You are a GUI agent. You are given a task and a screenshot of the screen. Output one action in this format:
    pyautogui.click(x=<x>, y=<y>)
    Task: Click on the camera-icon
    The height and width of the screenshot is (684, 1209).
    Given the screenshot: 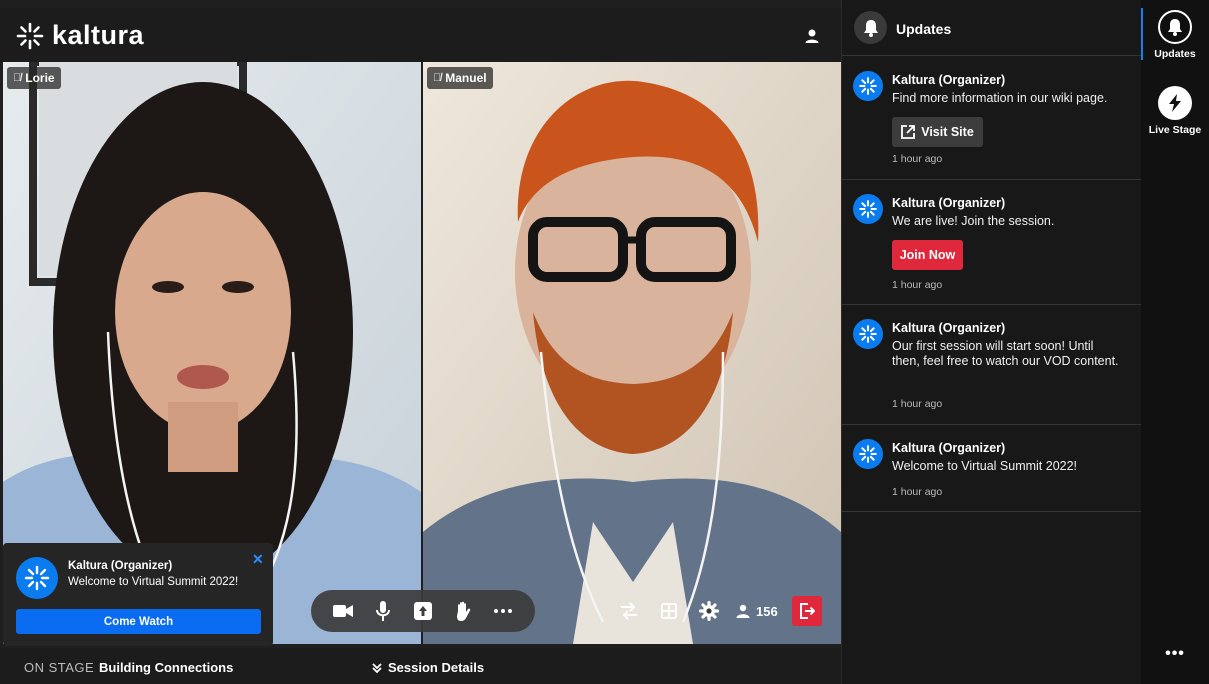 What is the action you would take?
    pyautogui.click(x=343, y=611)
    